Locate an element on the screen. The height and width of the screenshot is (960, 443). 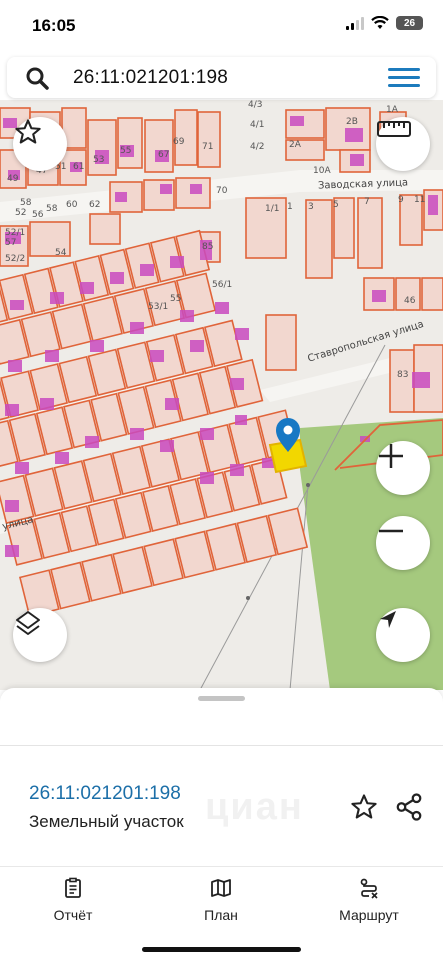
nav-label: План is located at coordinates (221, 915).